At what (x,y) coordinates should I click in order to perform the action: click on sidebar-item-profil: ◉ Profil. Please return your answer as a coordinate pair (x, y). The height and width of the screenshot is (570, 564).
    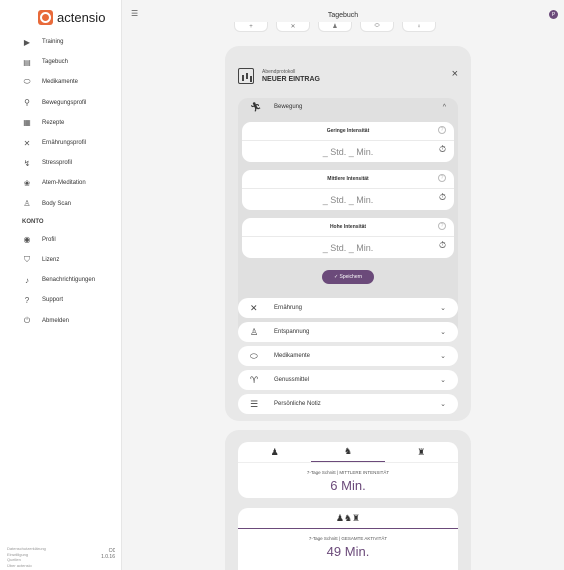
    Looking at the image, I should click on (61, 240).